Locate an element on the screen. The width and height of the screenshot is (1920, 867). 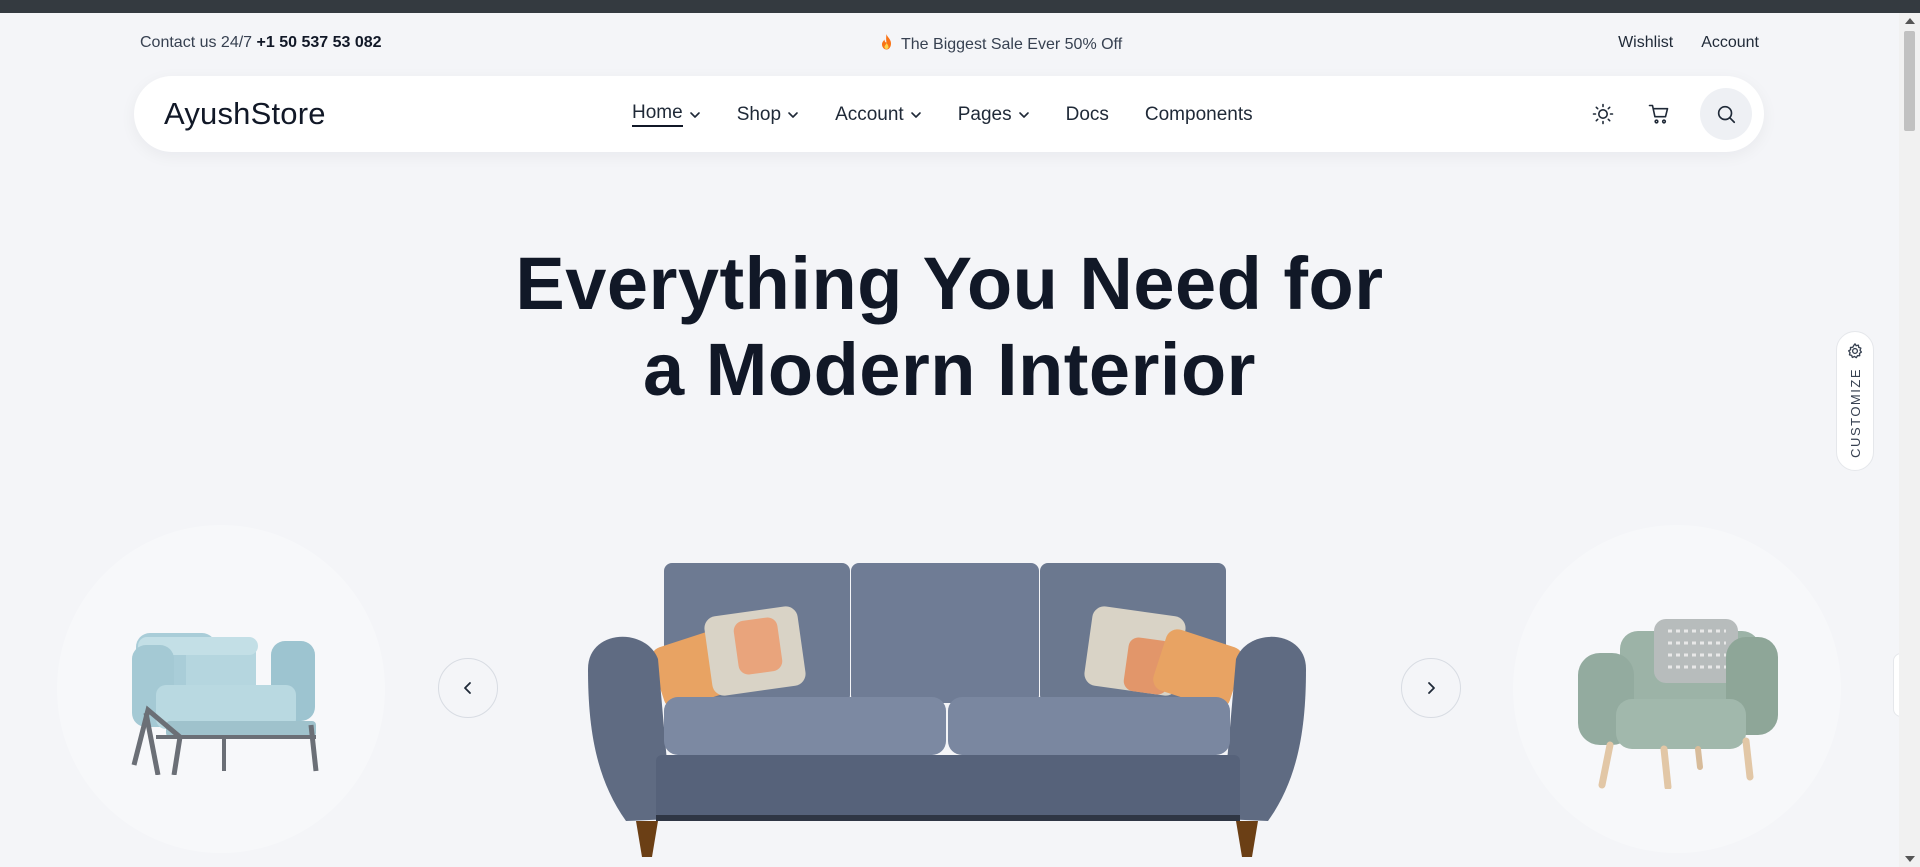
contact-phone: +1 50 537 53 082 is located at coordinates (319, 42).